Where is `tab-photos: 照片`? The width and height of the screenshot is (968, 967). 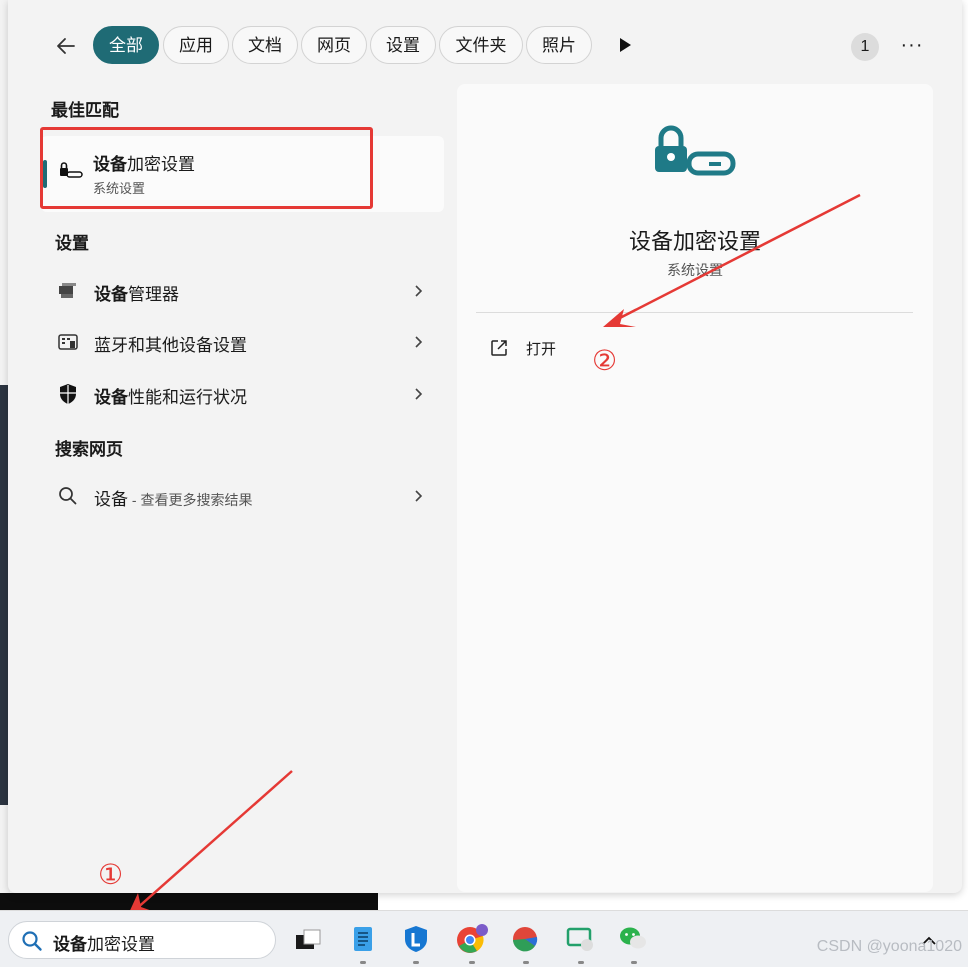 tab-photos: 照片 is located at coordinates (559, 45).